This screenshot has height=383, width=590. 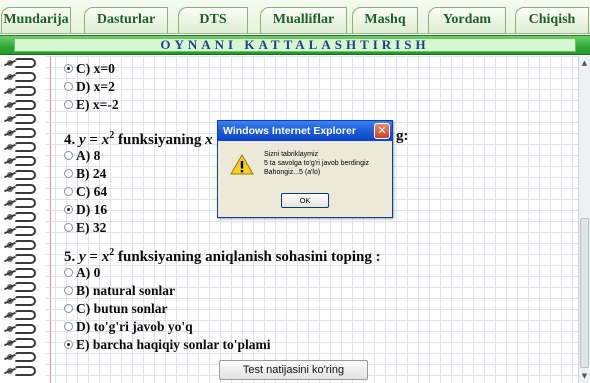 I want to click on q4-option-e: E) 32, so click(x=85, y=228).